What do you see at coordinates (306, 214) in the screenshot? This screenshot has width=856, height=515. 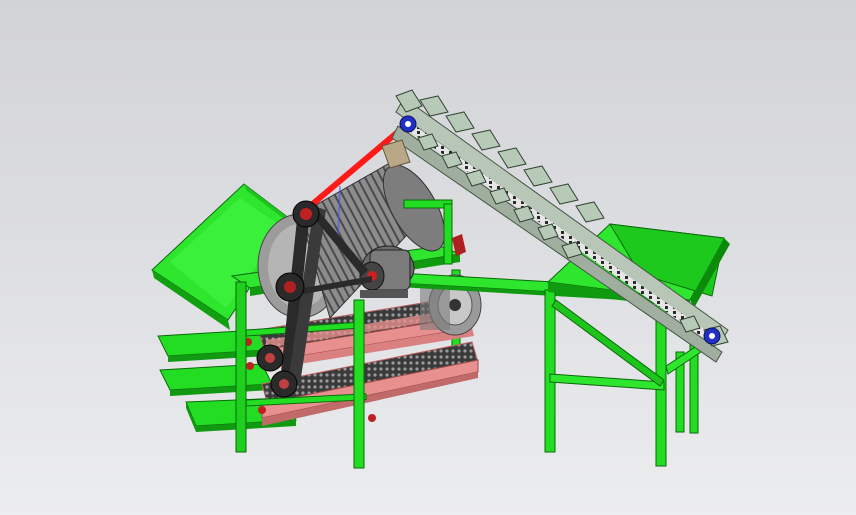 I see `pulley-top` at bounding box center [306, 214].